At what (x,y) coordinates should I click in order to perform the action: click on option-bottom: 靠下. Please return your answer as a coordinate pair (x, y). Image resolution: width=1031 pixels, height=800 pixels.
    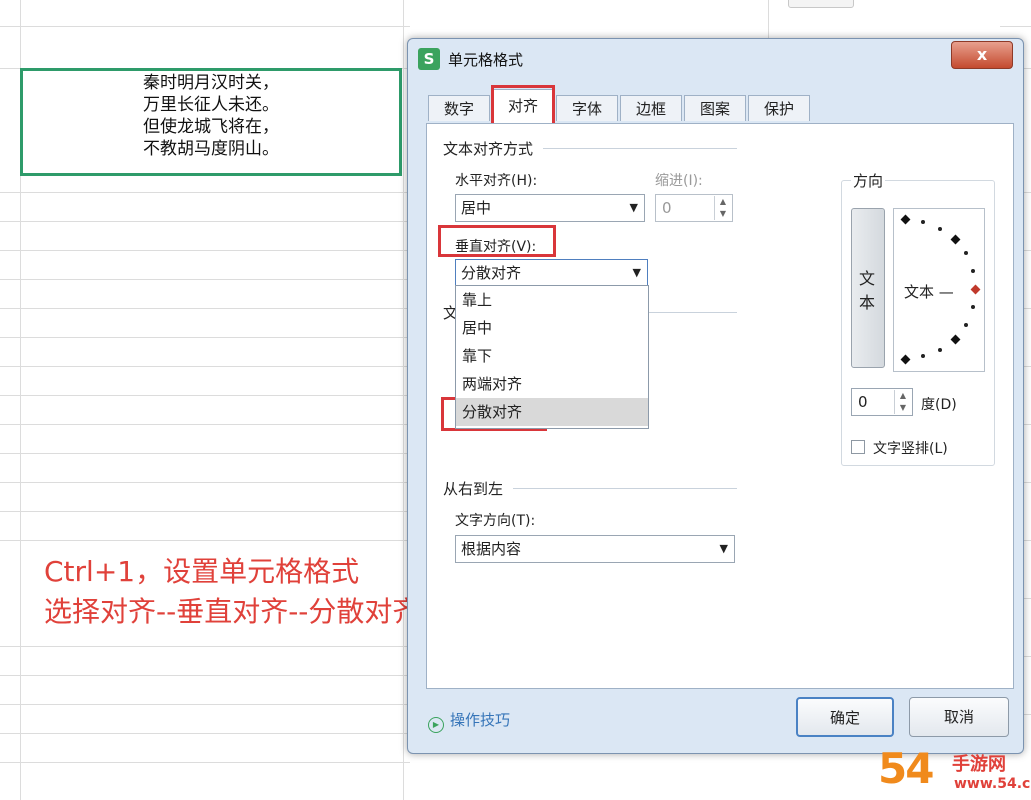
    Looking at the image, I should click on (552, 356).